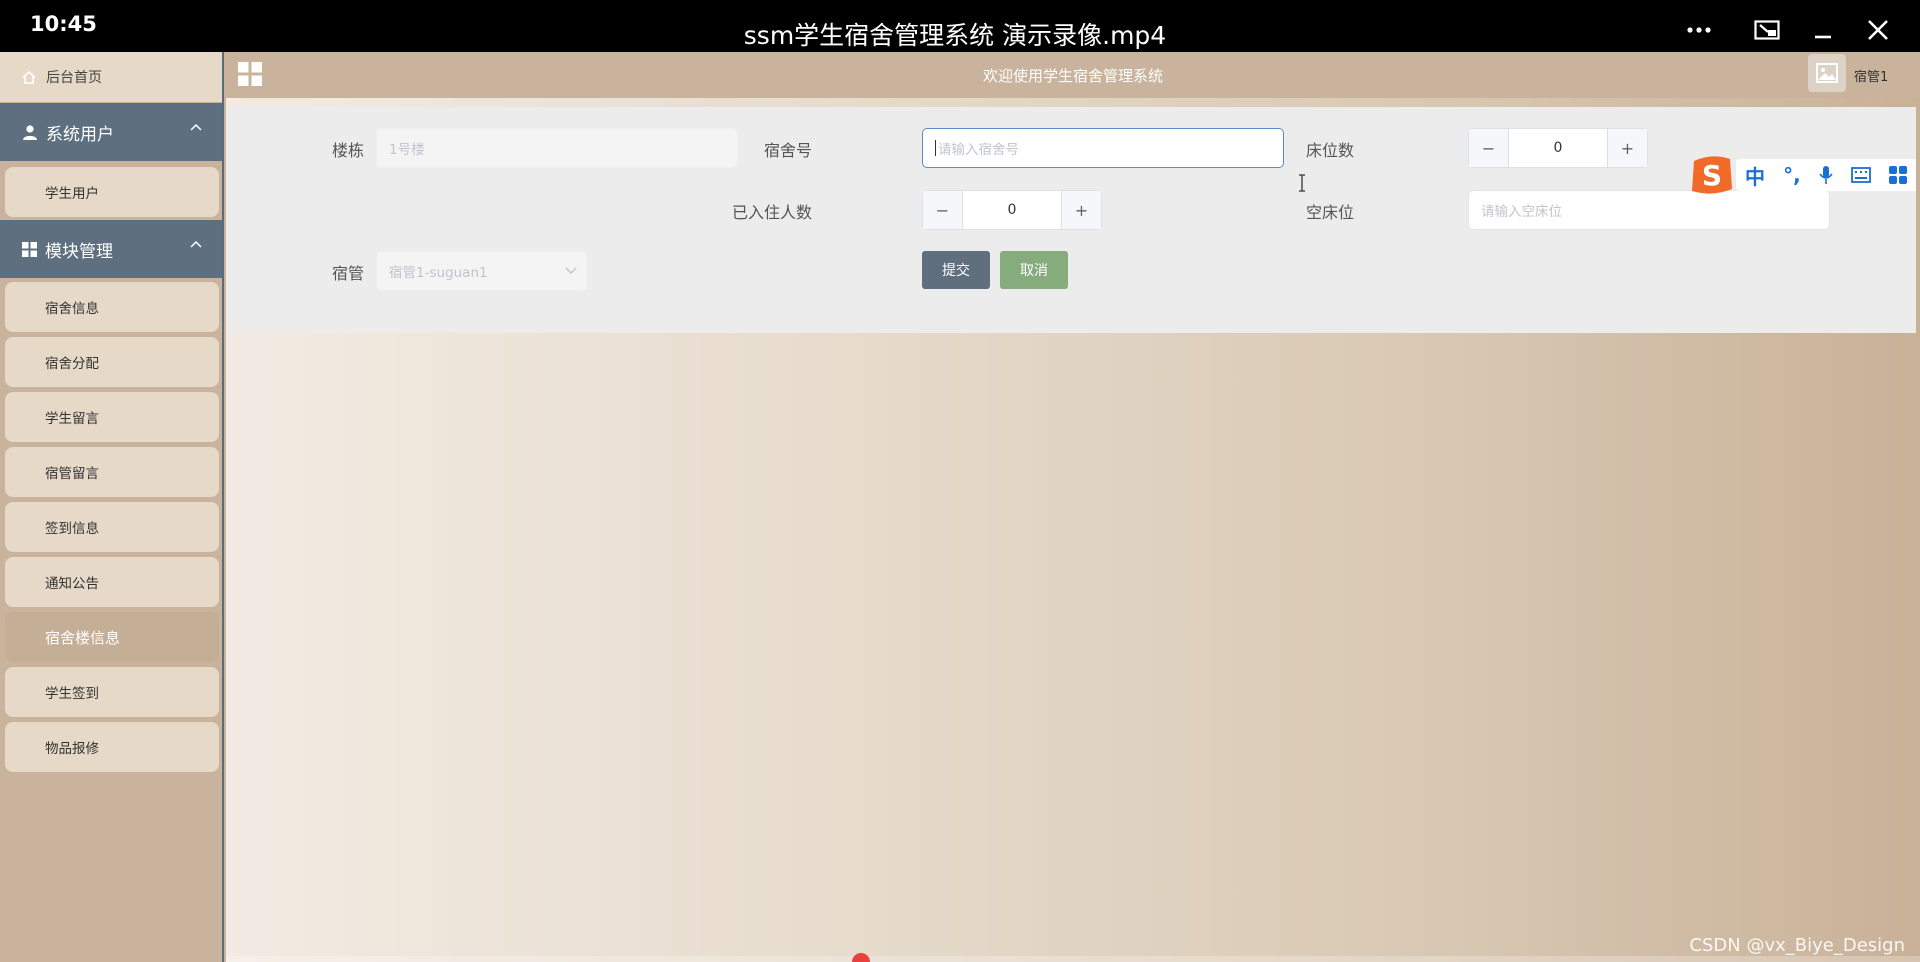  I want to click on avatar, so click(1827, 73).